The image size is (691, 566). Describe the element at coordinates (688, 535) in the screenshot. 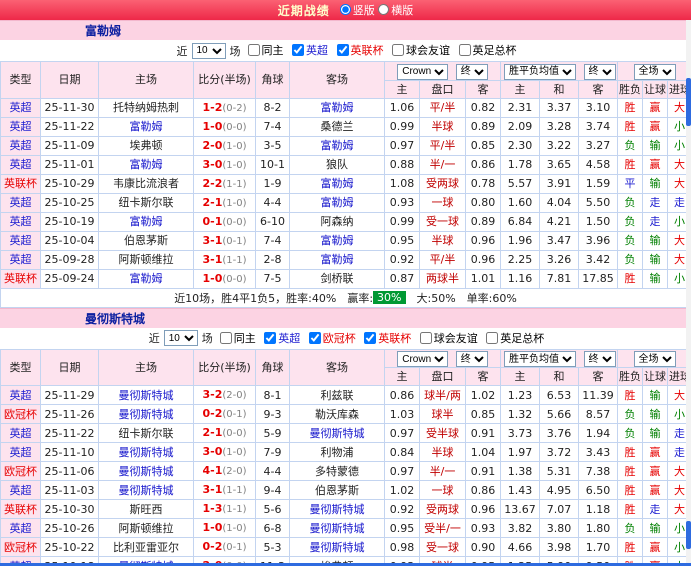

I see `scrollbar-thumb-bottom` at that location.